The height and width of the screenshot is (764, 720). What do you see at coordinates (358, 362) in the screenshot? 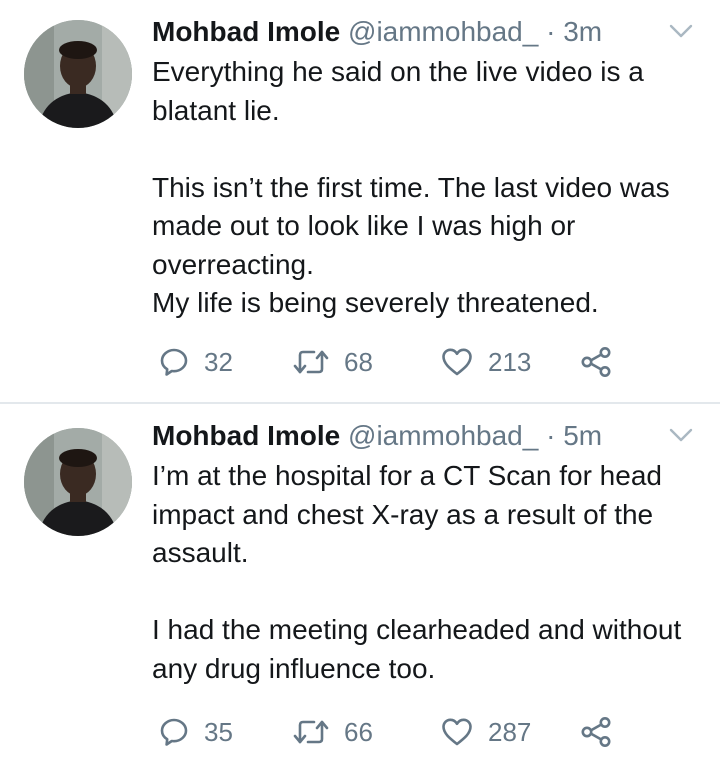
I see `retweet-count: 68` at bounding box center [358, 362].